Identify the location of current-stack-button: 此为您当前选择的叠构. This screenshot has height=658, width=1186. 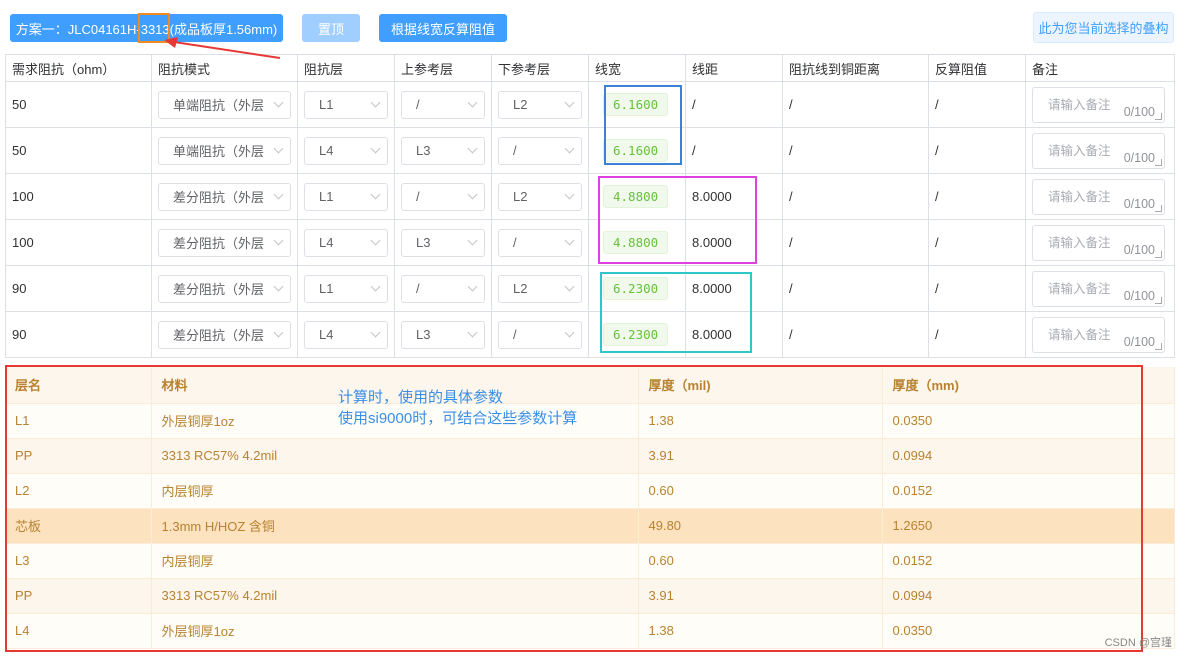
(1103, 27).